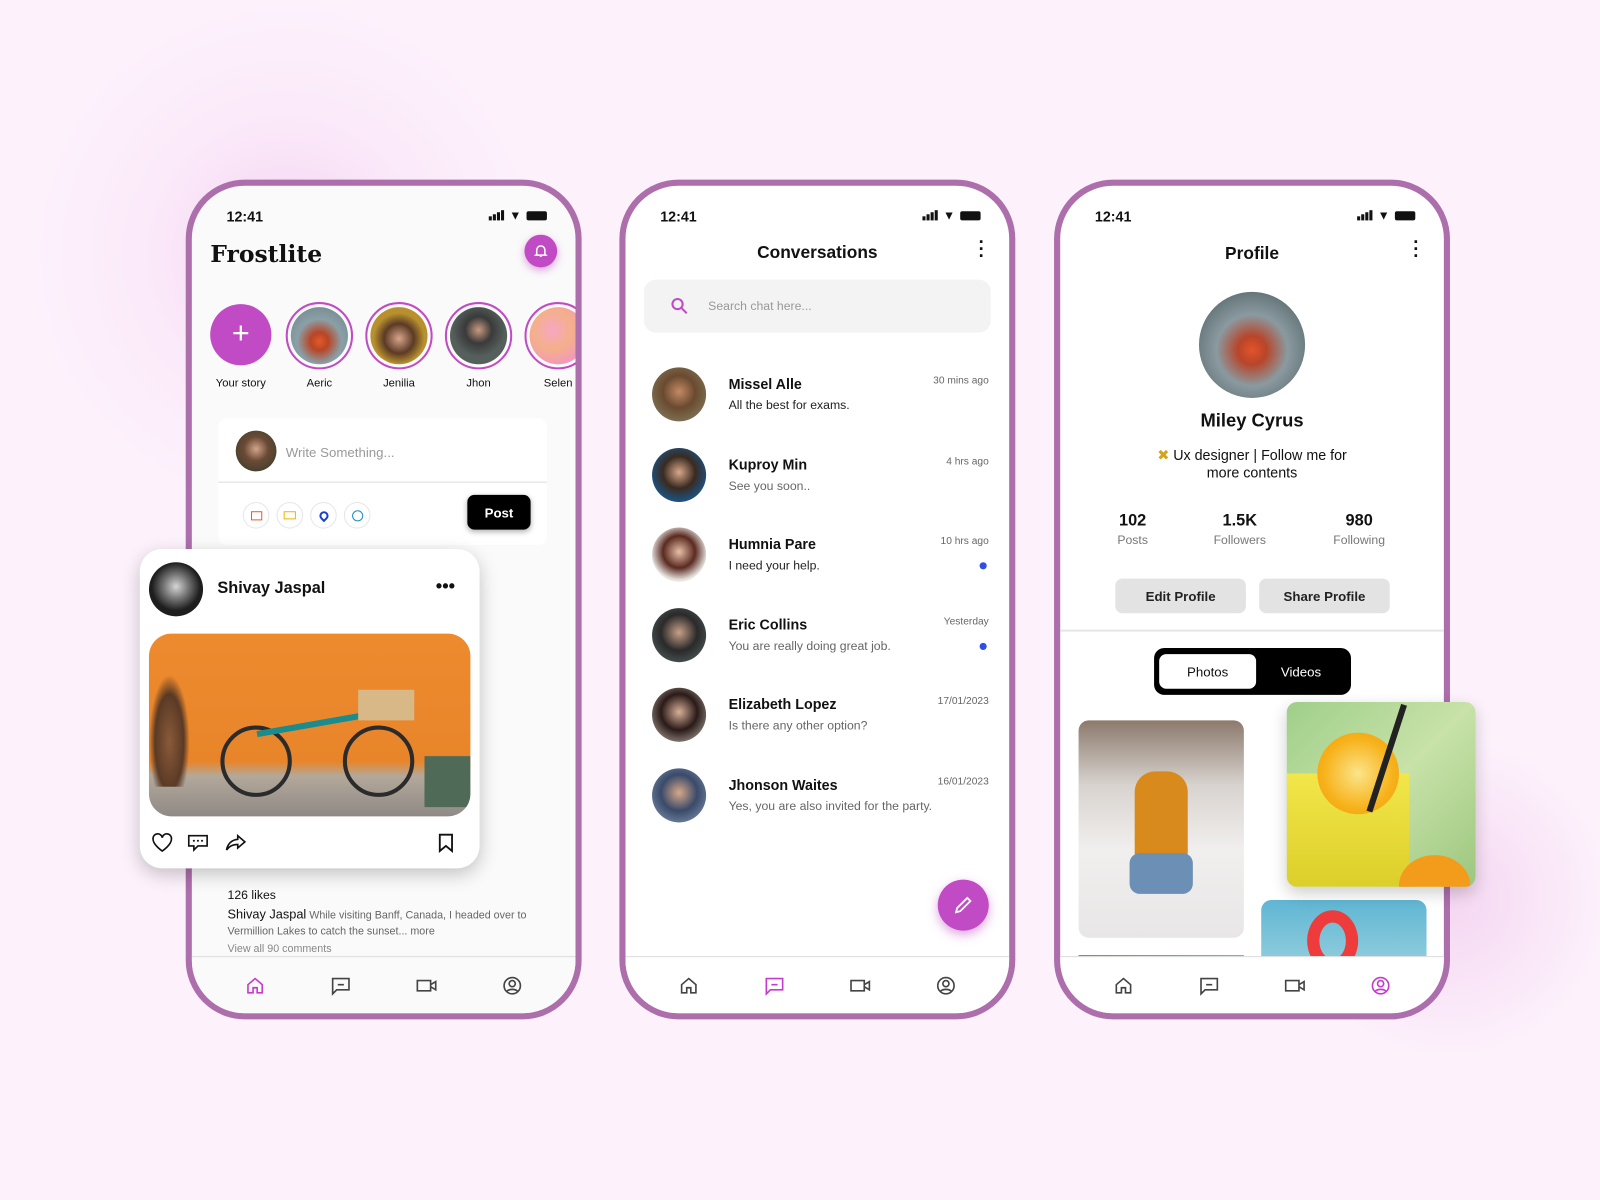  What do you see at coordinates (783, 784) in the screenshot?
I see `contact-name: Jhonson Waites` at bounding box center [783, 784].